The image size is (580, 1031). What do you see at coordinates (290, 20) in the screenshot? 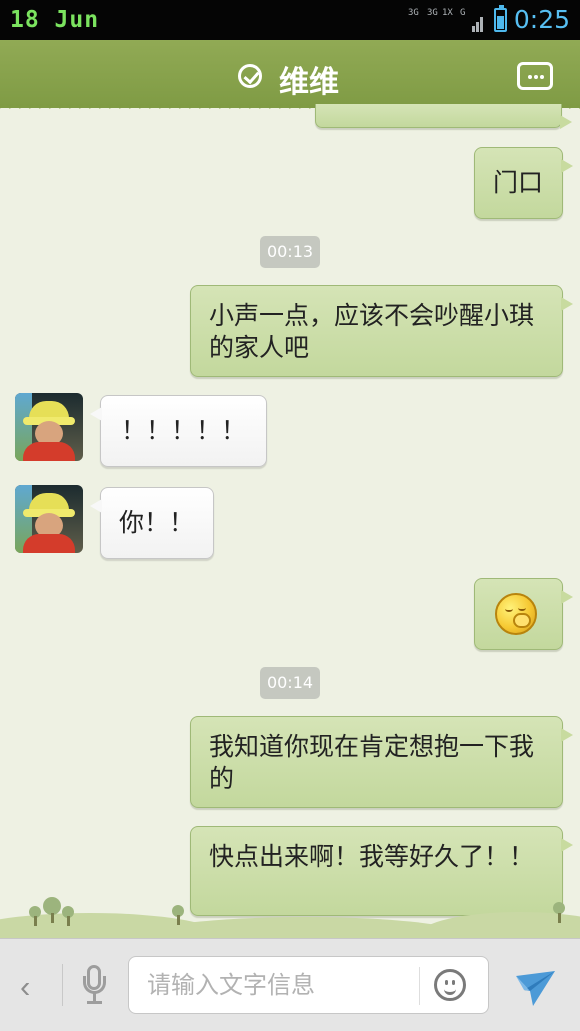
I see `status-bar: 18 Jun 3G 3G 1X G 0:25` at bounding box center [290, 20].